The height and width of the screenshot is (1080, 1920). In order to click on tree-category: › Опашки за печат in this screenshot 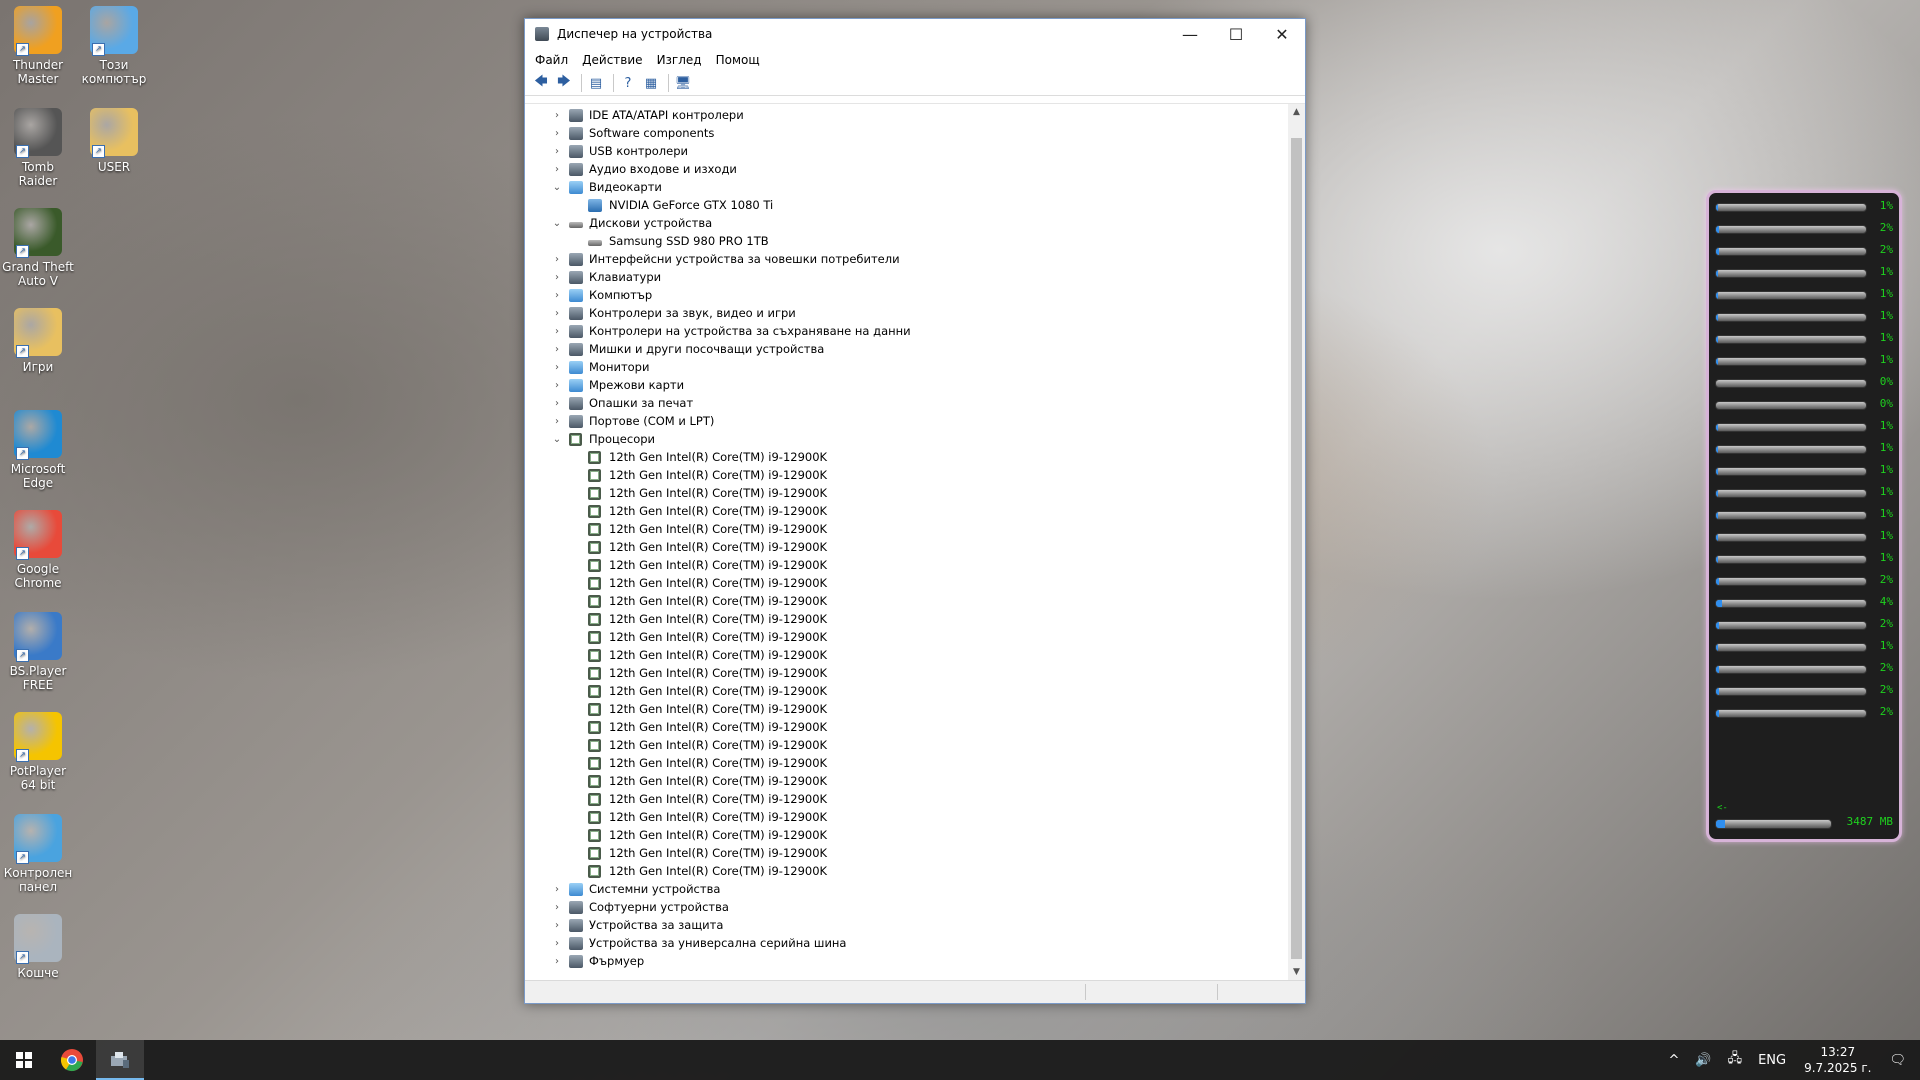, I will do `click(906, 403)`.